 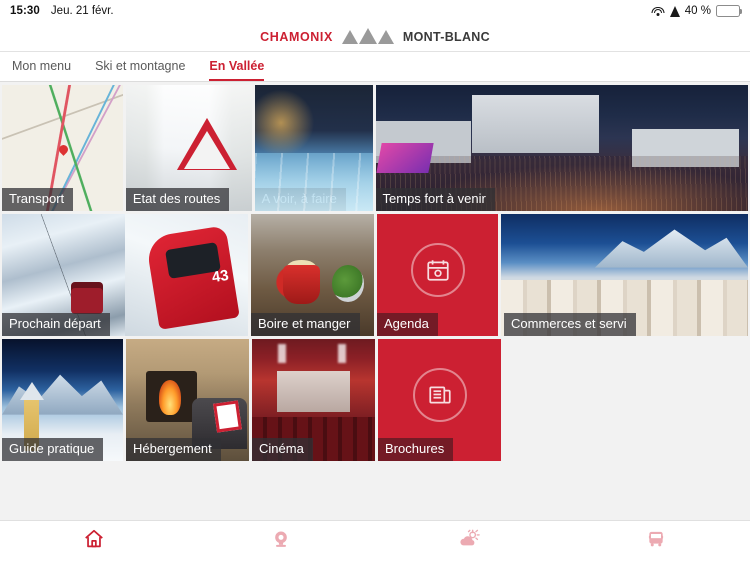 I want to click on tab-mon-menu: Mon menu, so click(x=41, y=70).